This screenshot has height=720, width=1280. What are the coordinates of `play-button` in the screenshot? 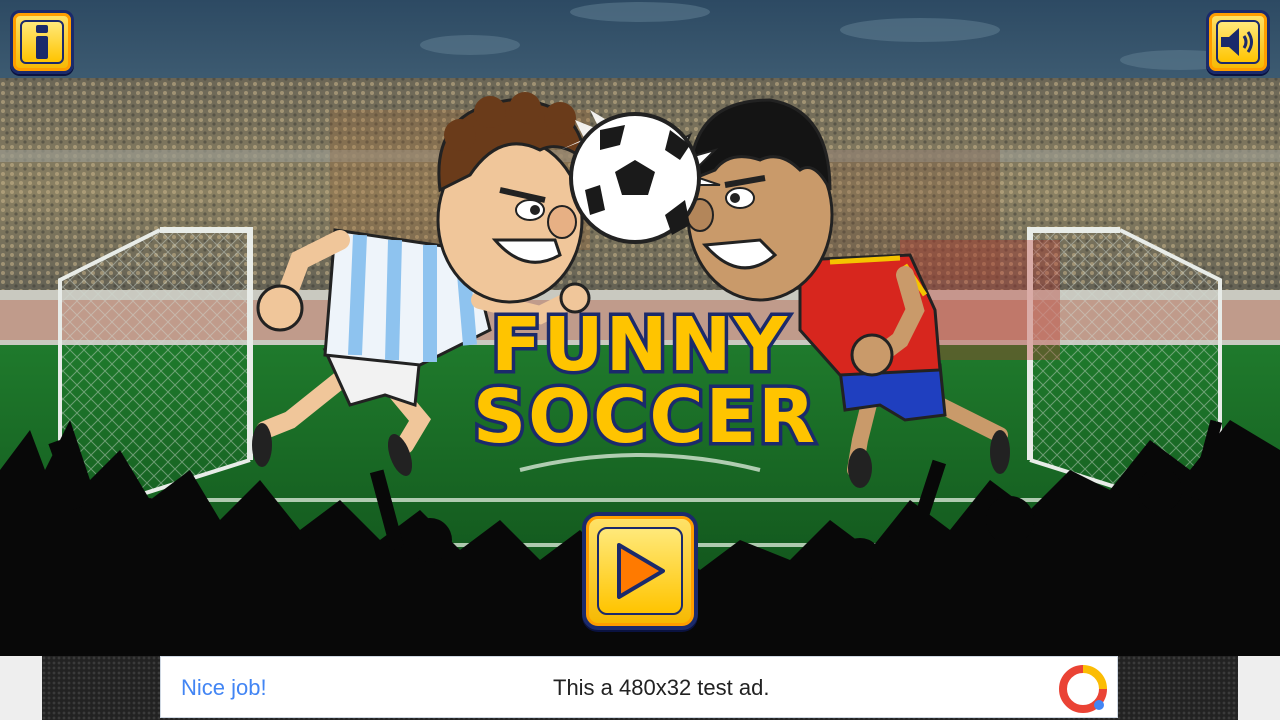 It's located at (640, 571).